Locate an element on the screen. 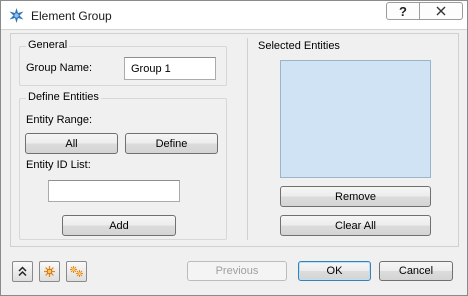 This screenshot has width=468, height=296. collapse-up-button is located at coordinates (22, 271).